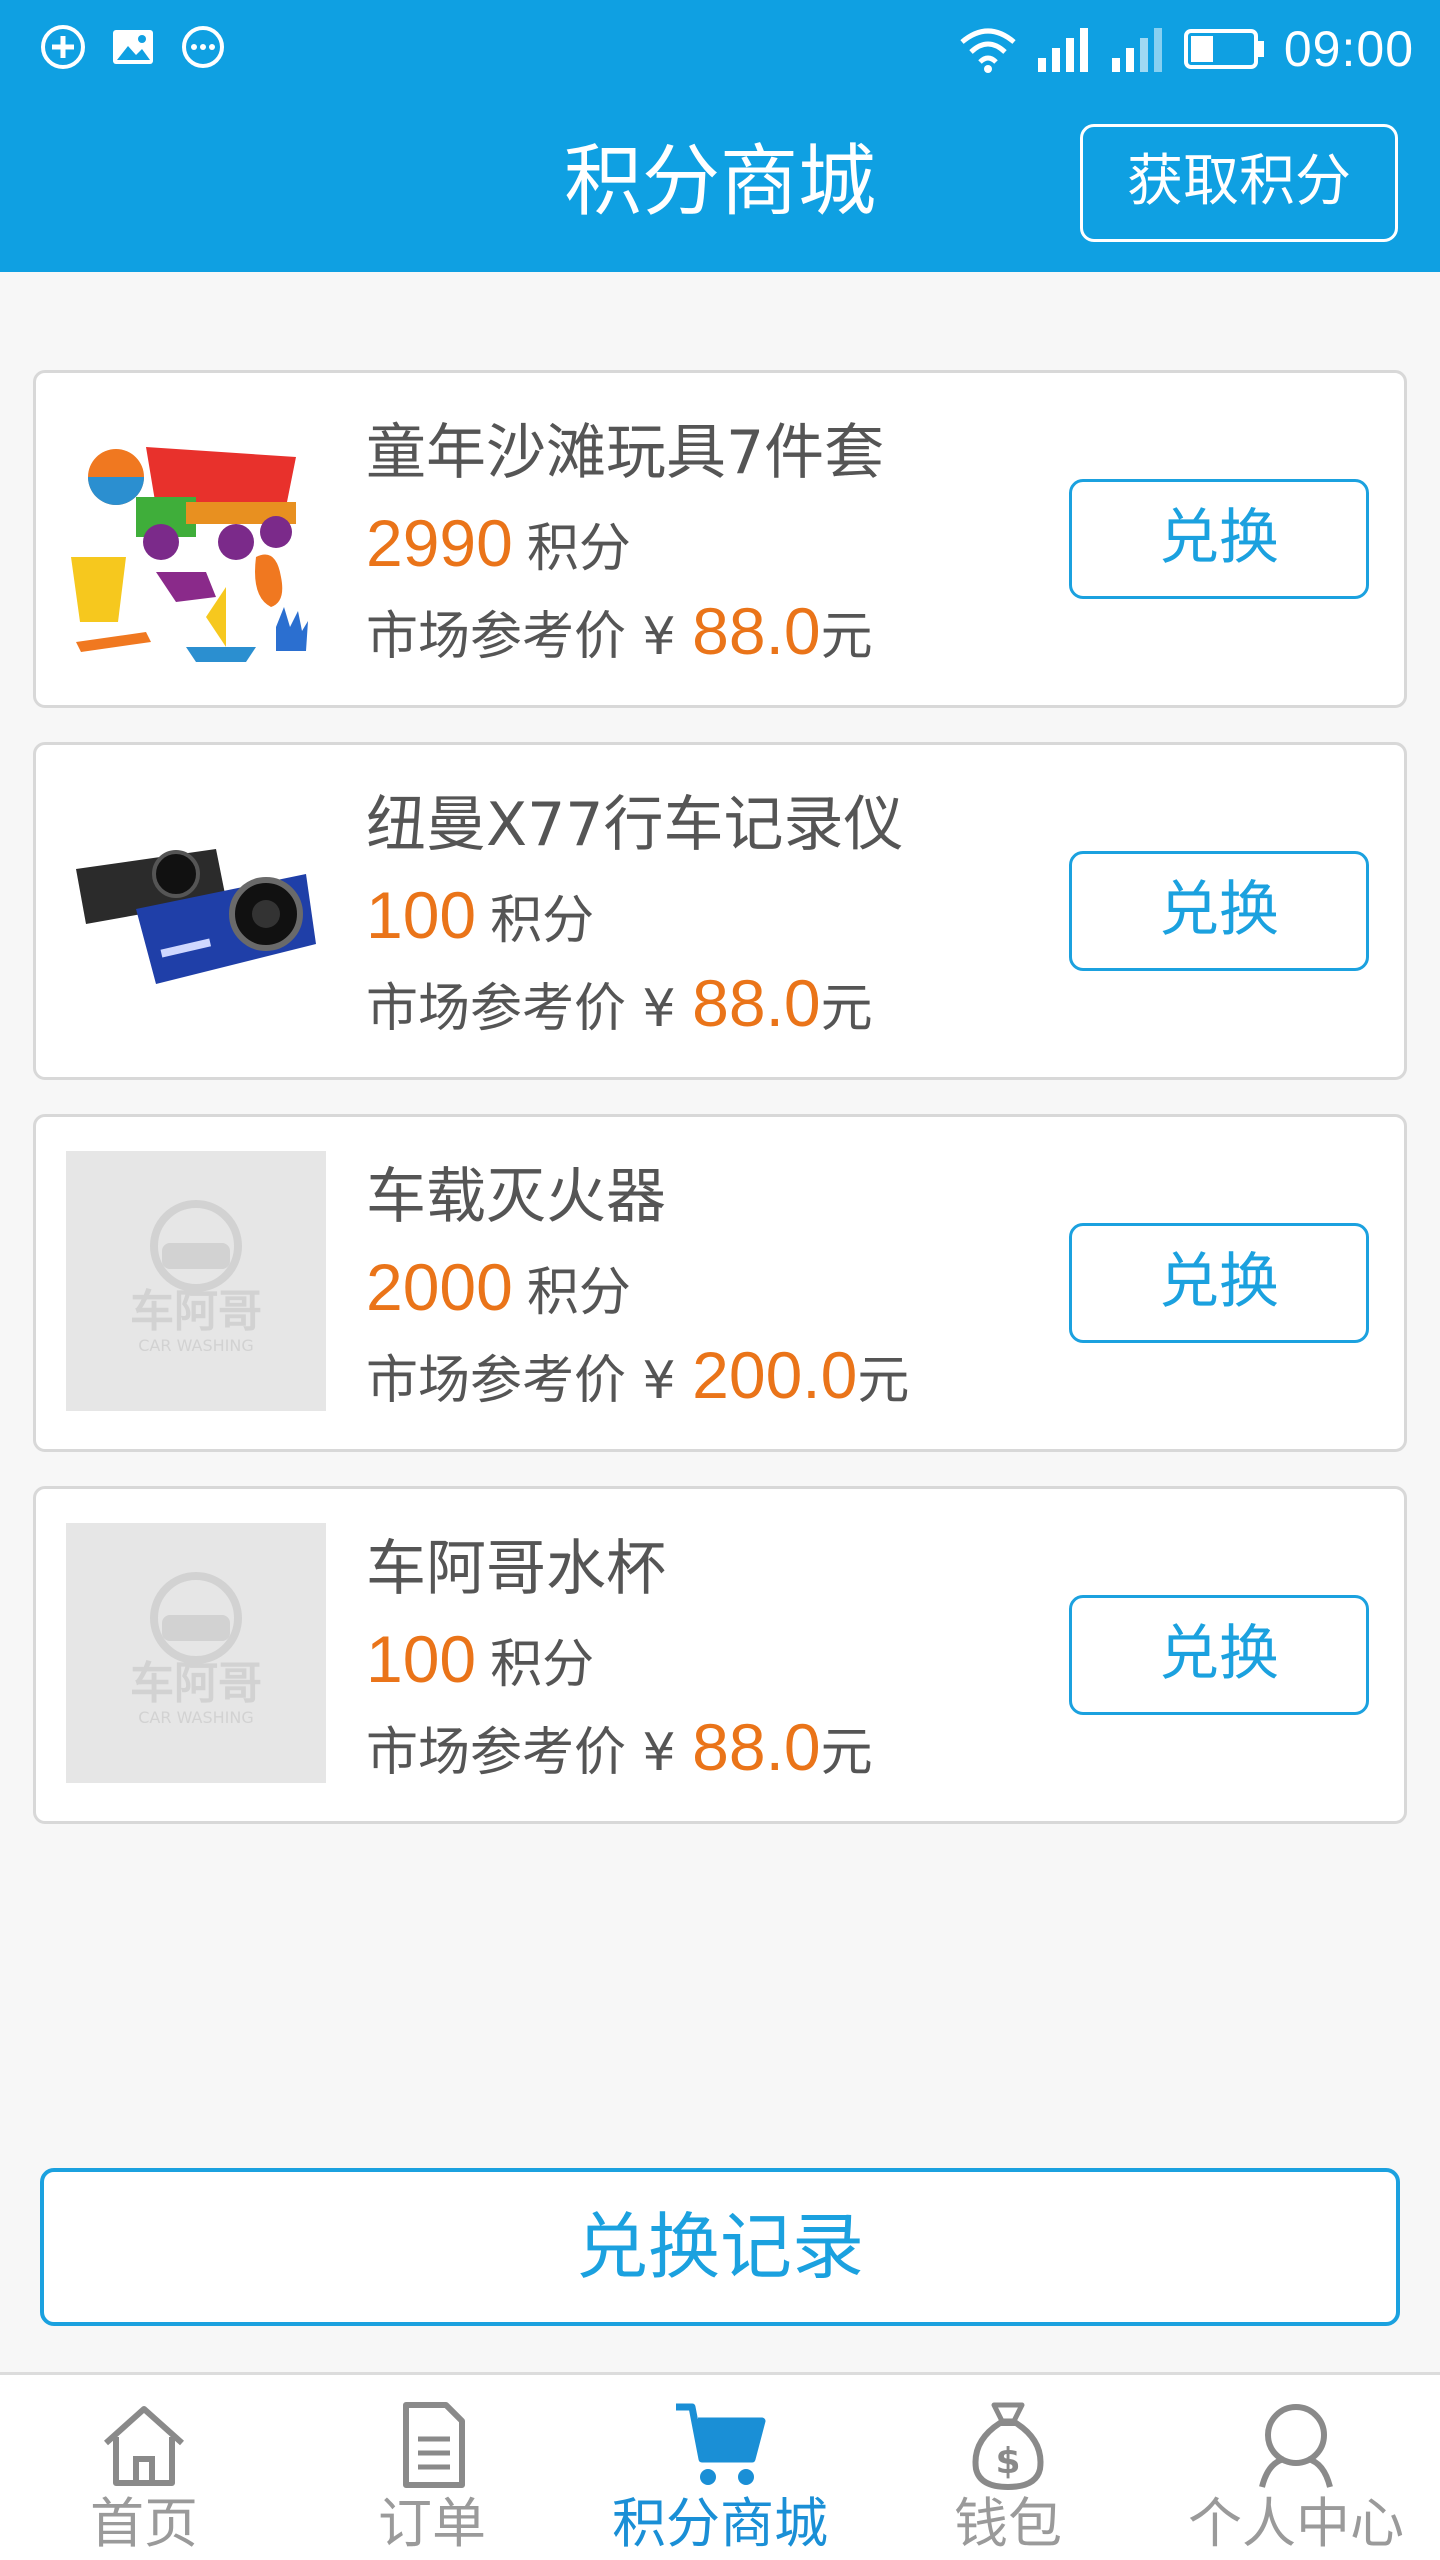 The image size is (1440, 2560). Describe the element at coordinates (203, 47) in the screenshot. I see `more-icon` at that location.